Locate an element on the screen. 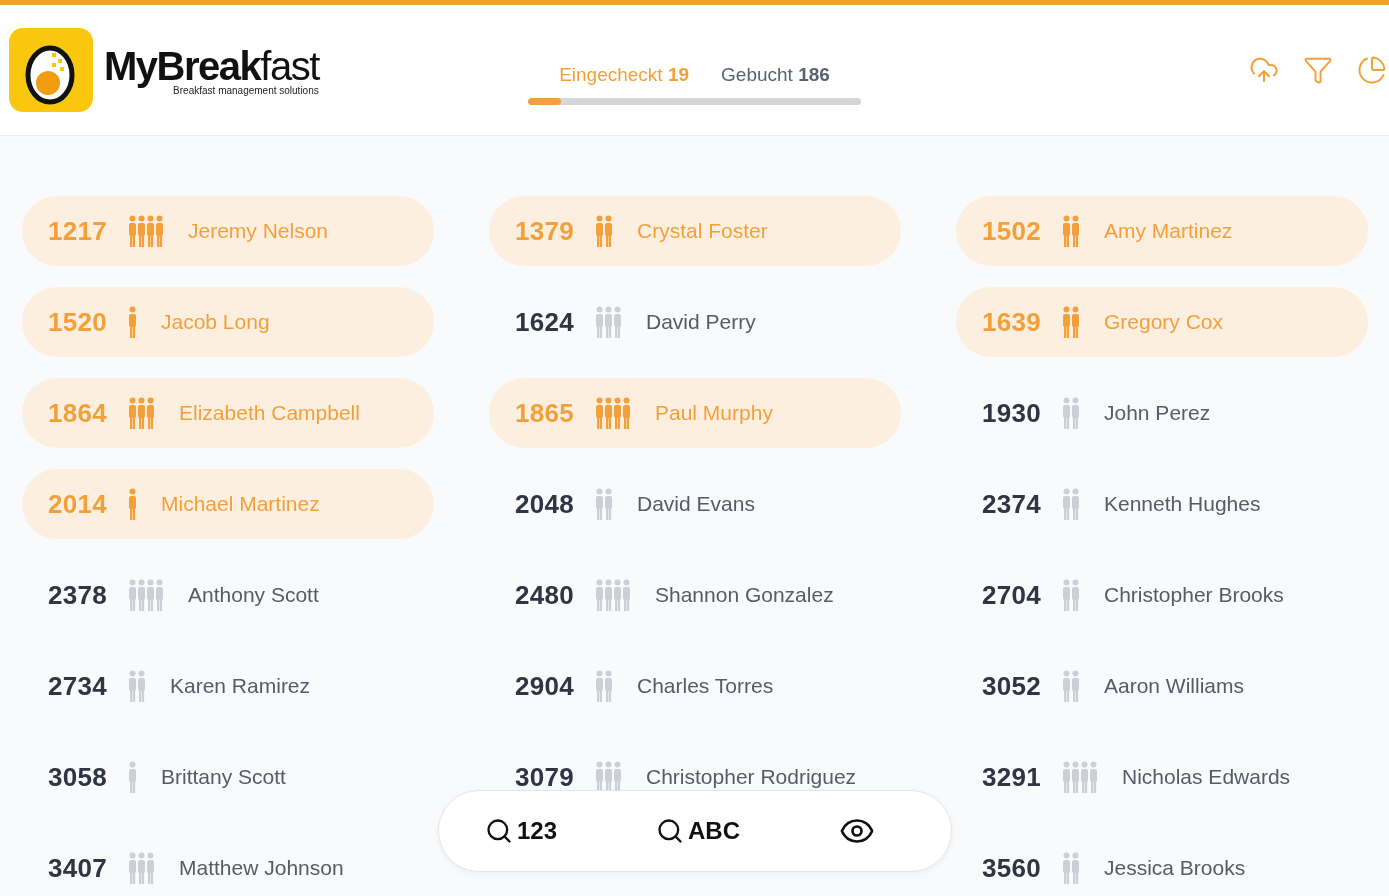 This screenshot has width=1389, height=896. room-card: 1520 Jacob Long is located at coordinates (228, 322).